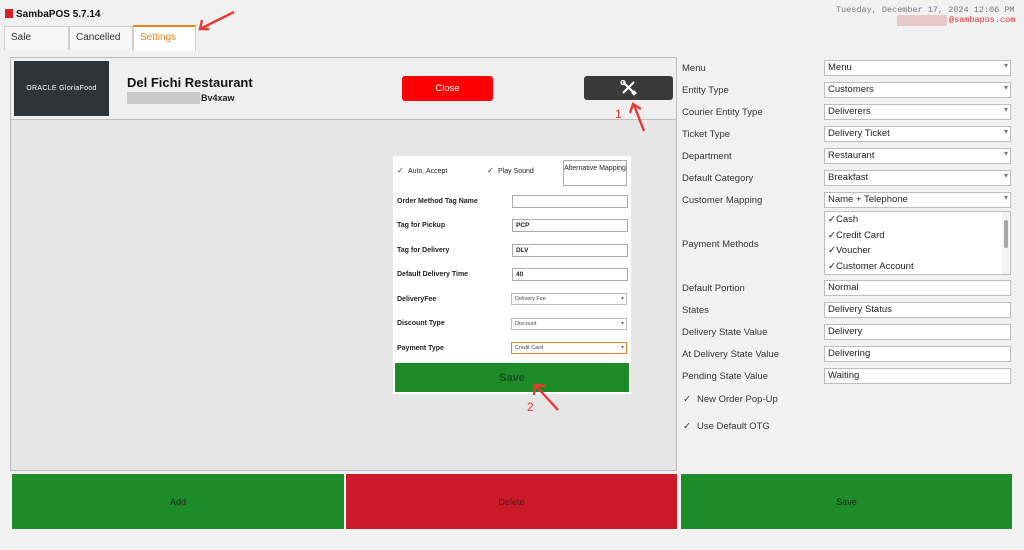  I want to click on default-delivery-time-label: Default Delivery Time, so click(433, 274).